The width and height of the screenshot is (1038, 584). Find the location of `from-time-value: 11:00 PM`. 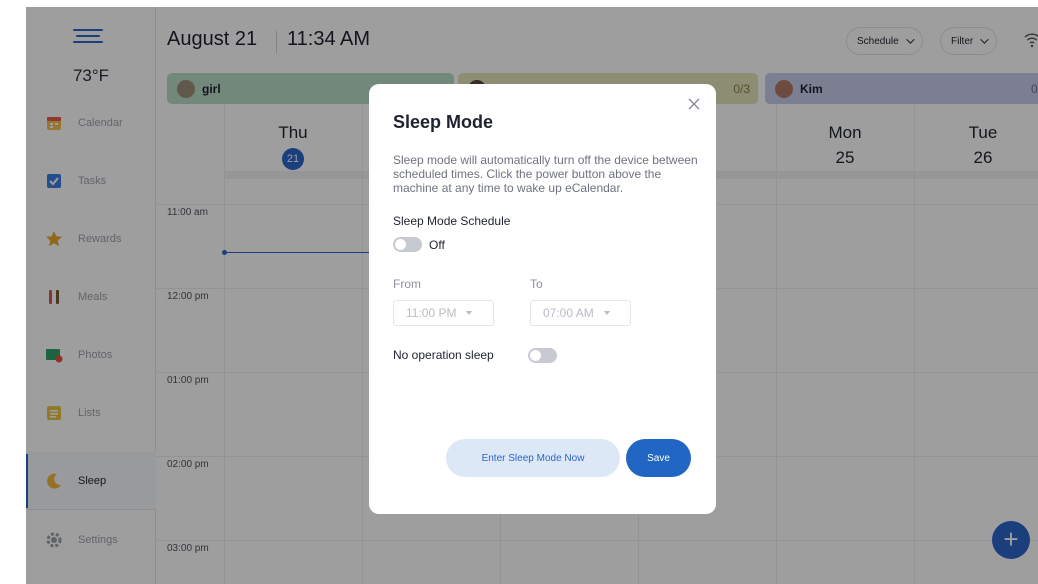

from-time-value: 11:00 PM is located at coordinates (431, 313).